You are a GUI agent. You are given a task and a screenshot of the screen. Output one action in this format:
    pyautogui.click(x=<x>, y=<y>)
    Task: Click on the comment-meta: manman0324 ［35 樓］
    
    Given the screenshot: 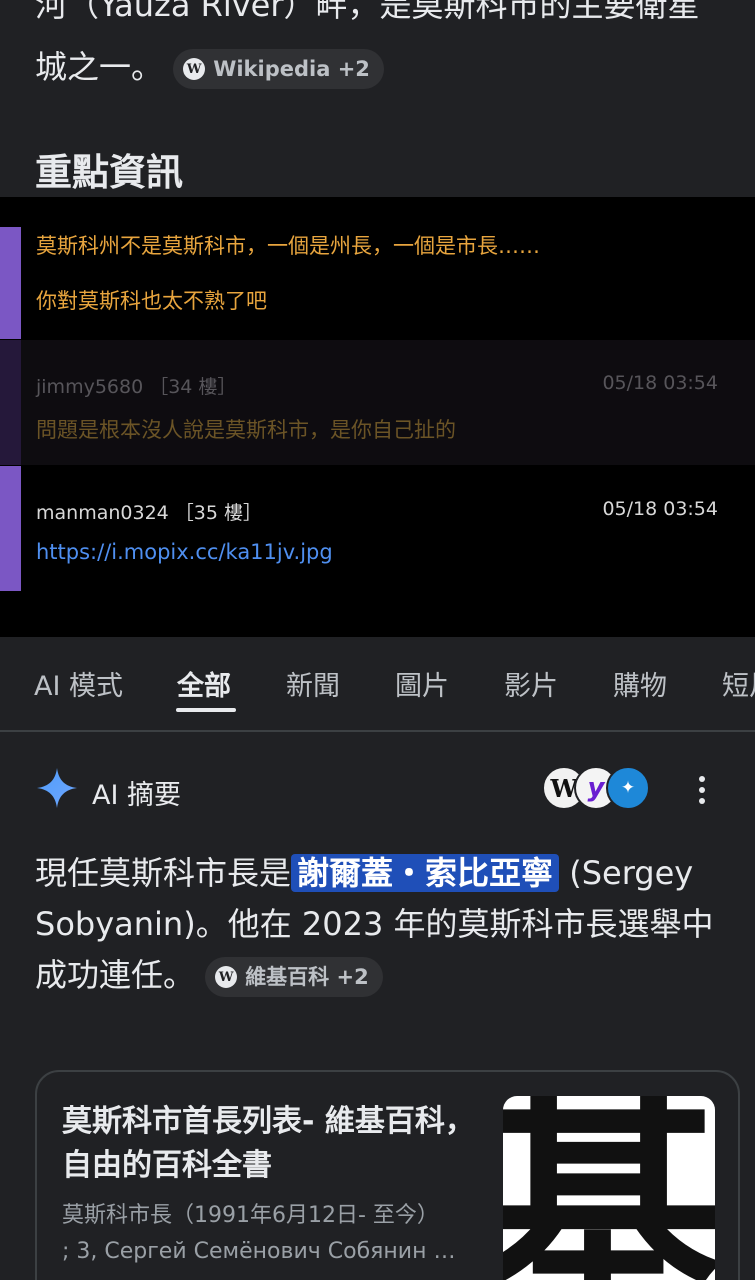 What is the action you would take?
    pyautogui.click(x=149, y=511)
    